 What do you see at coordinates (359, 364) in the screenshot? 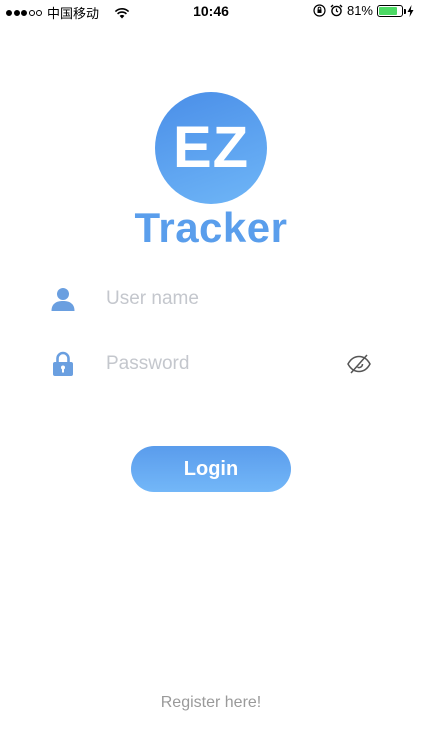
I see `eye-slash-icon` at bounding box center [359, 364].